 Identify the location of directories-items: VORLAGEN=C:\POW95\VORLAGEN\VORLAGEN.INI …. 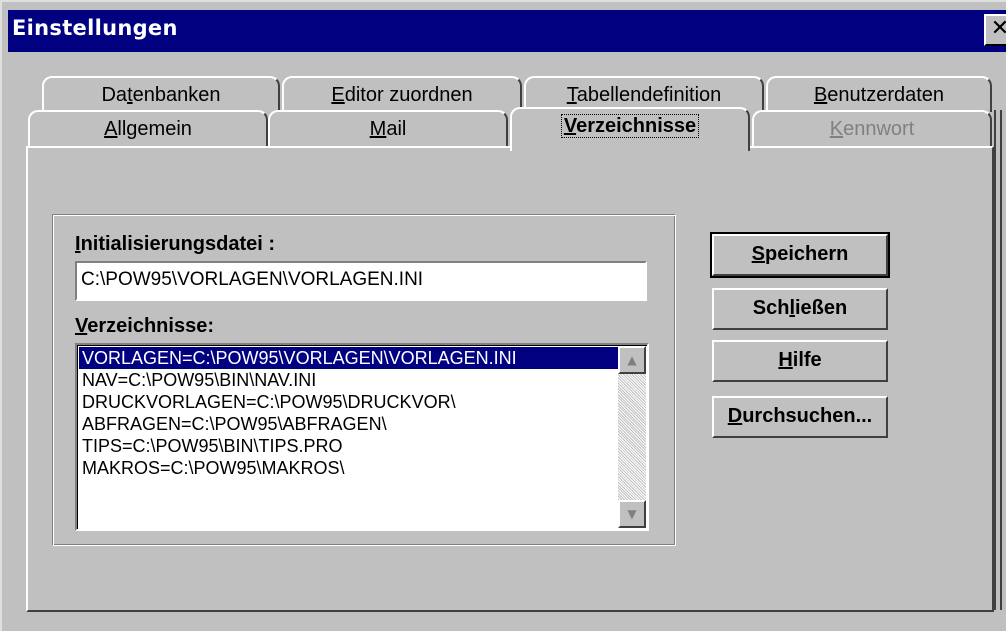
(350, 413).